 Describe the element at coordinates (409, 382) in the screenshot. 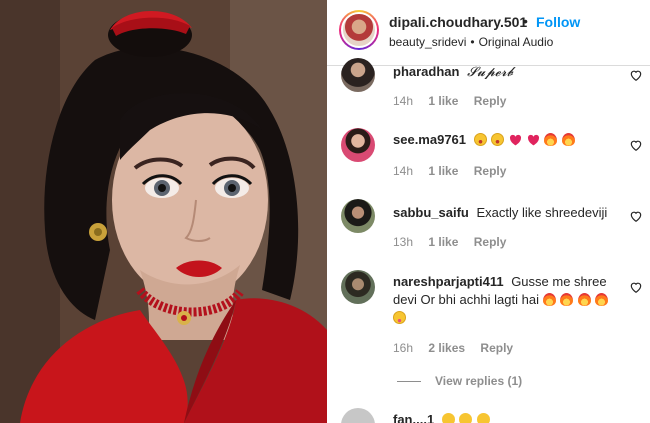

I see `view-replies-line` at that location.